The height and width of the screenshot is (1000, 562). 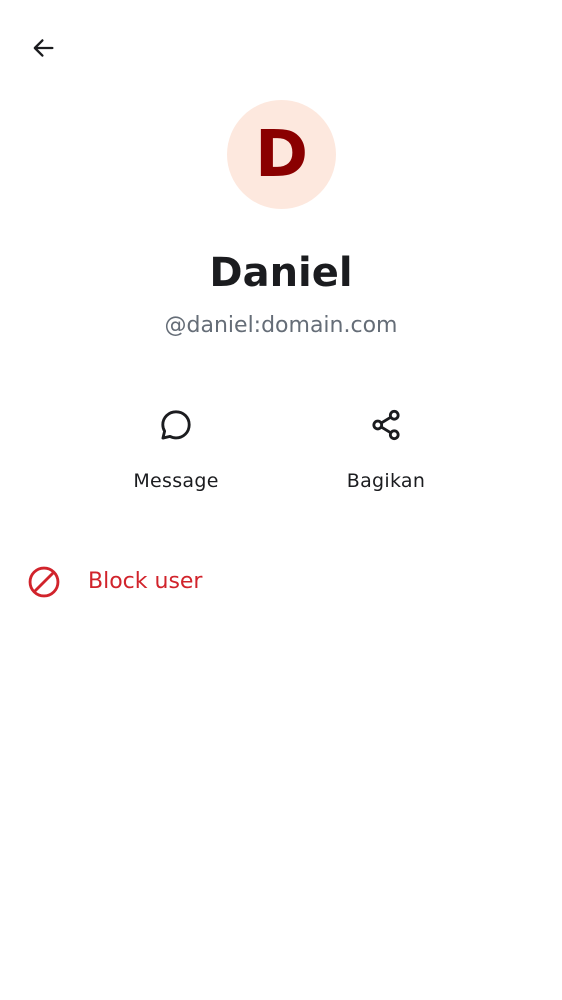 I want to click on arrow-left-icon, so click(x=43, y=50).